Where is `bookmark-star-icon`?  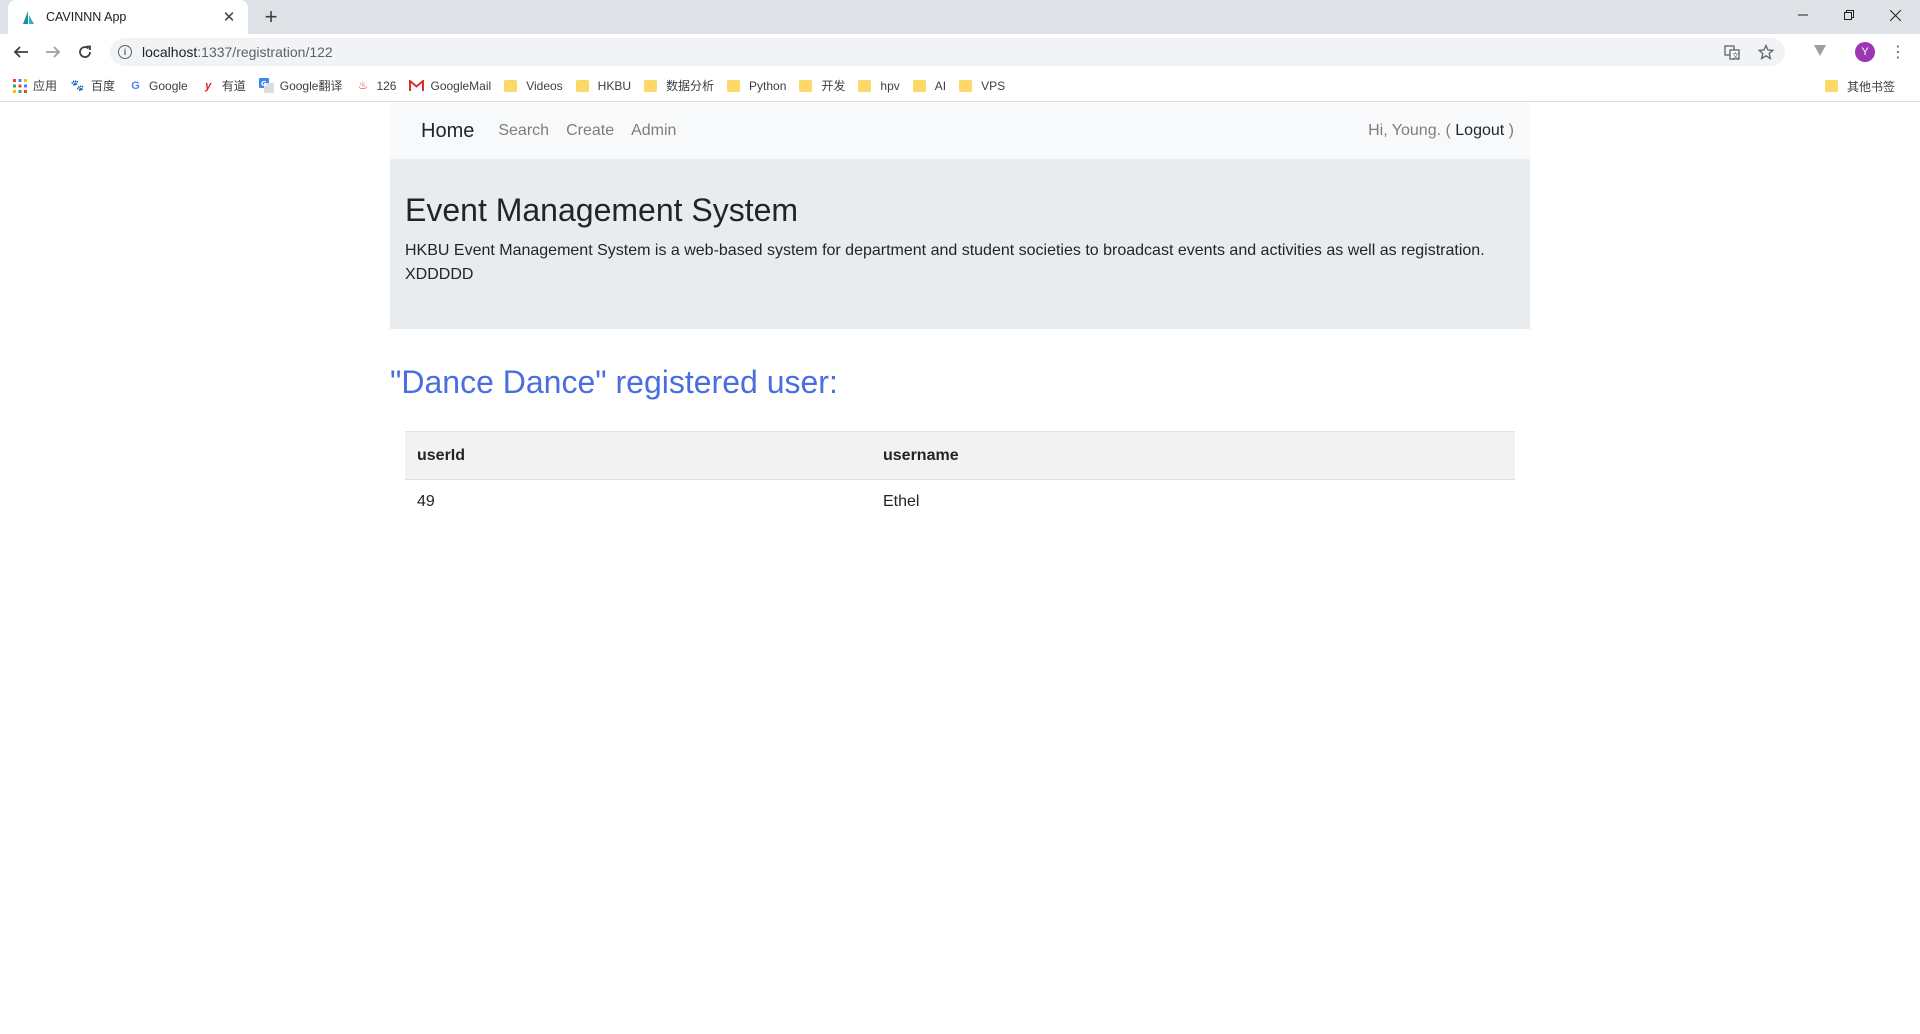
bookmark-star-icon is located at coordinates (1766, 52).